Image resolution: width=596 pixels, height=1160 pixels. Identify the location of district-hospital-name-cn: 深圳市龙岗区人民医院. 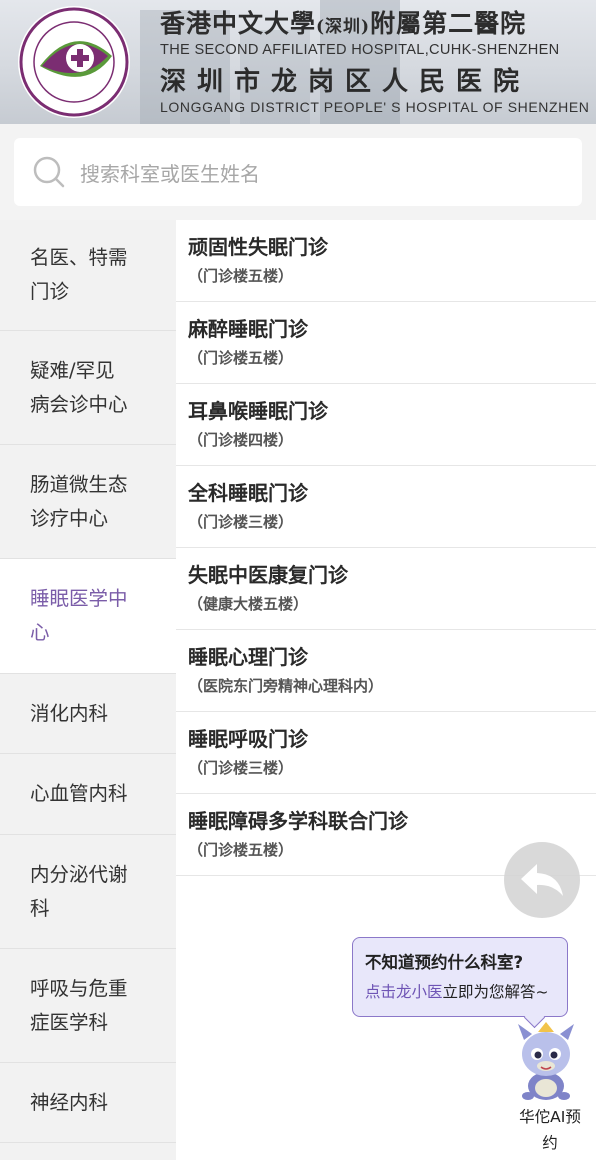
(345, 82).